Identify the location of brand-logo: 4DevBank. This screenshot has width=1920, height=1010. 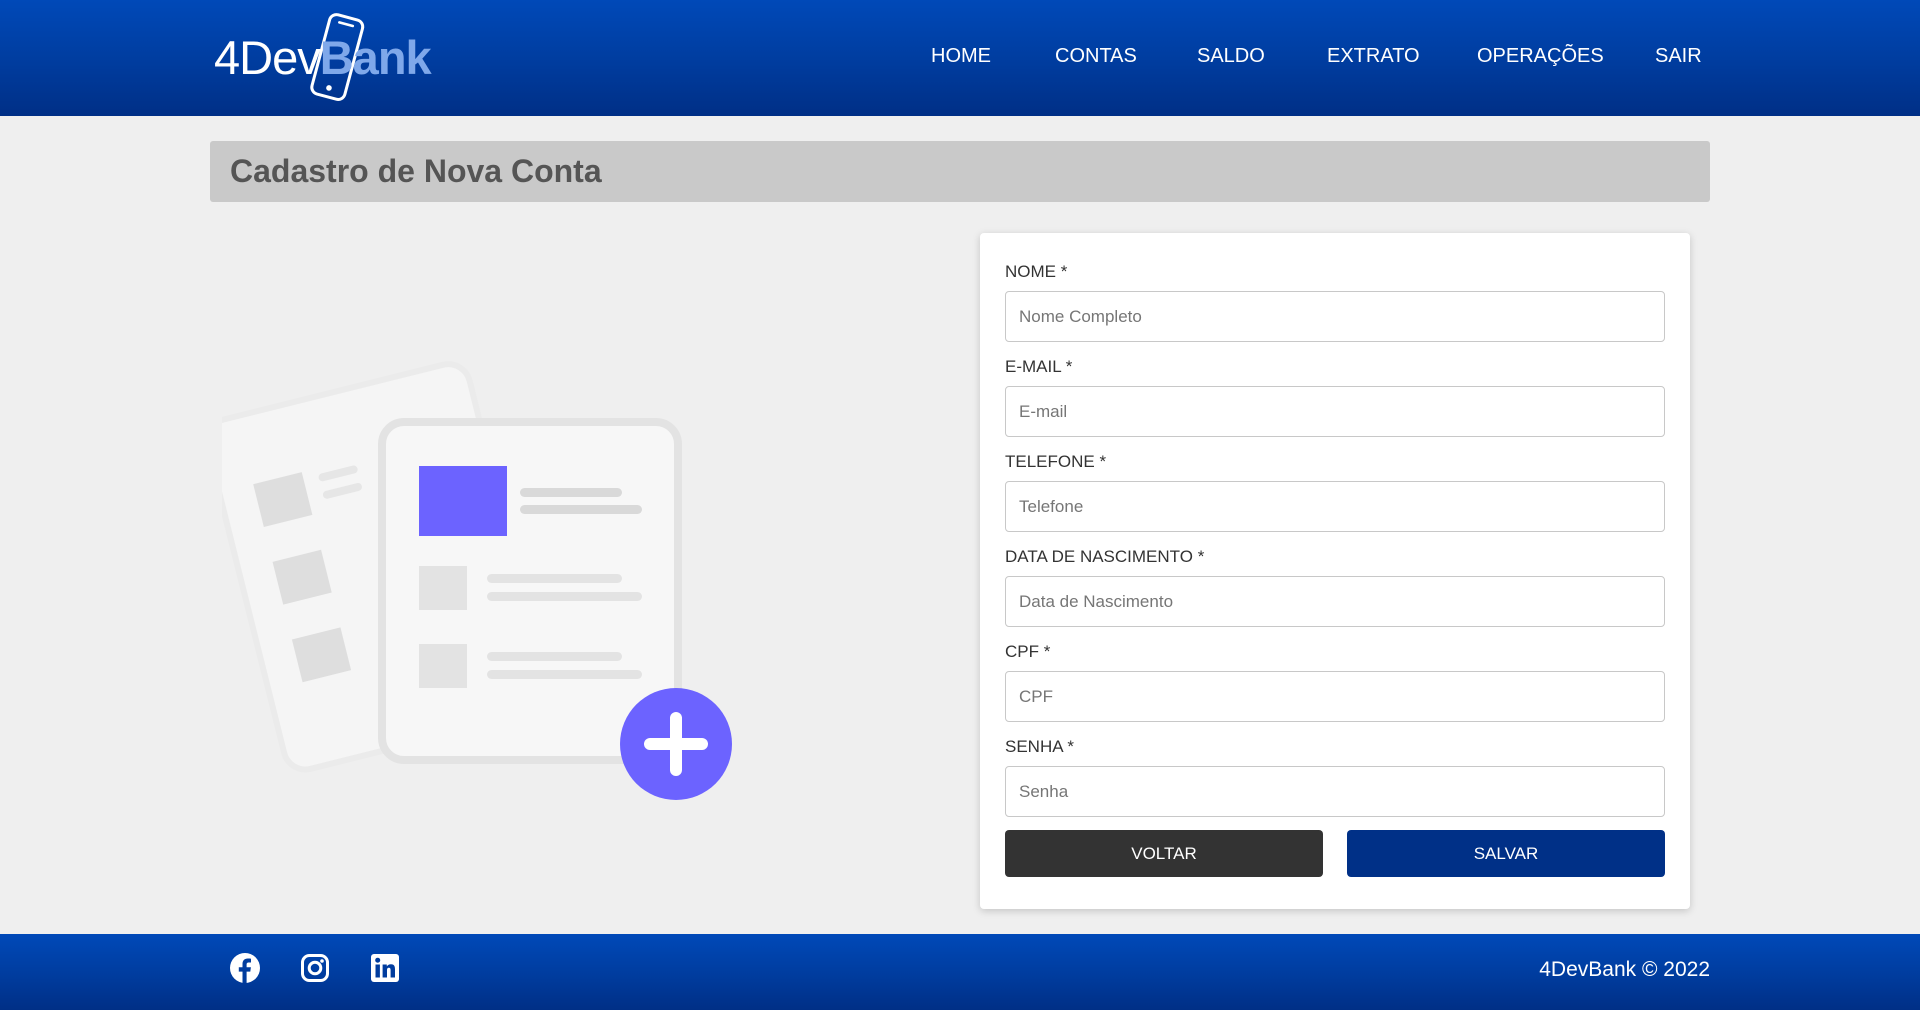
(332, 59).